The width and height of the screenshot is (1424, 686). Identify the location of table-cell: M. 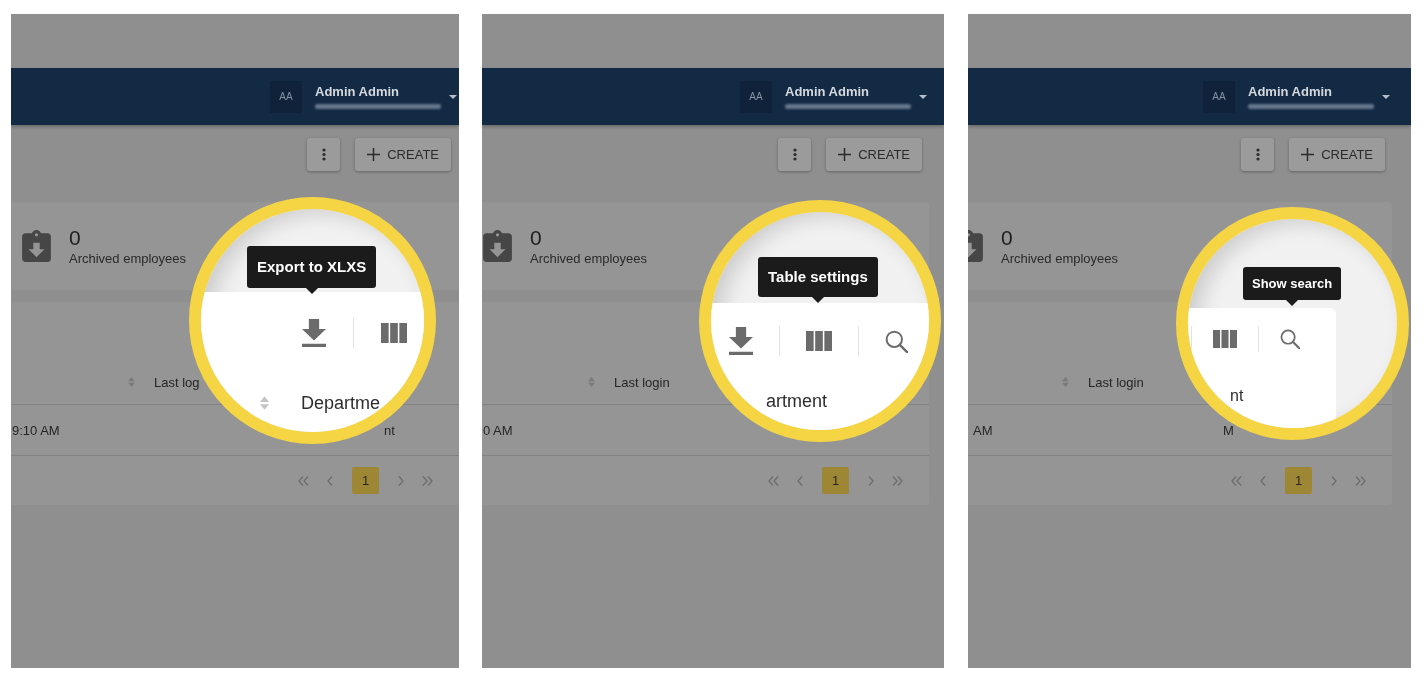
(1228, 430).